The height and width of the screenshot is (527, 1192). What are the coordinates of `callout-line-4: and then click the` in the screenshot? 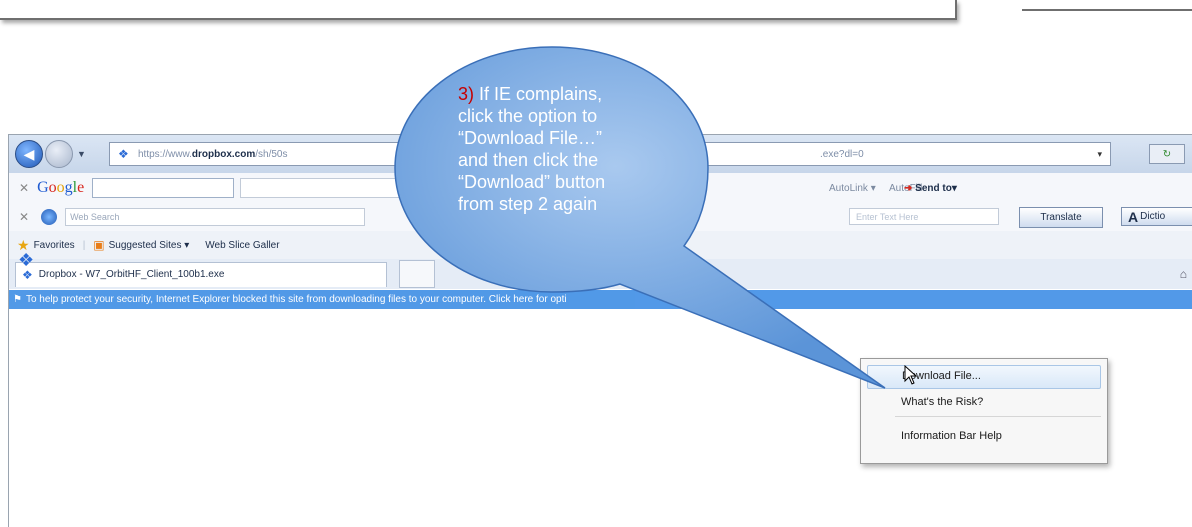 It's located at (528, 160).